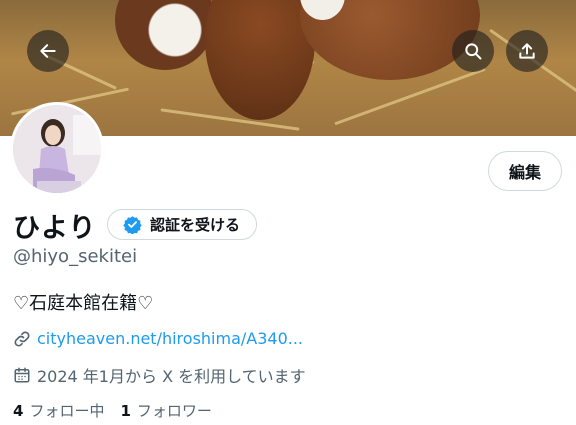 The width and height of the screenshot is (576, 425). I want to click on share-button, so click(527, 51).